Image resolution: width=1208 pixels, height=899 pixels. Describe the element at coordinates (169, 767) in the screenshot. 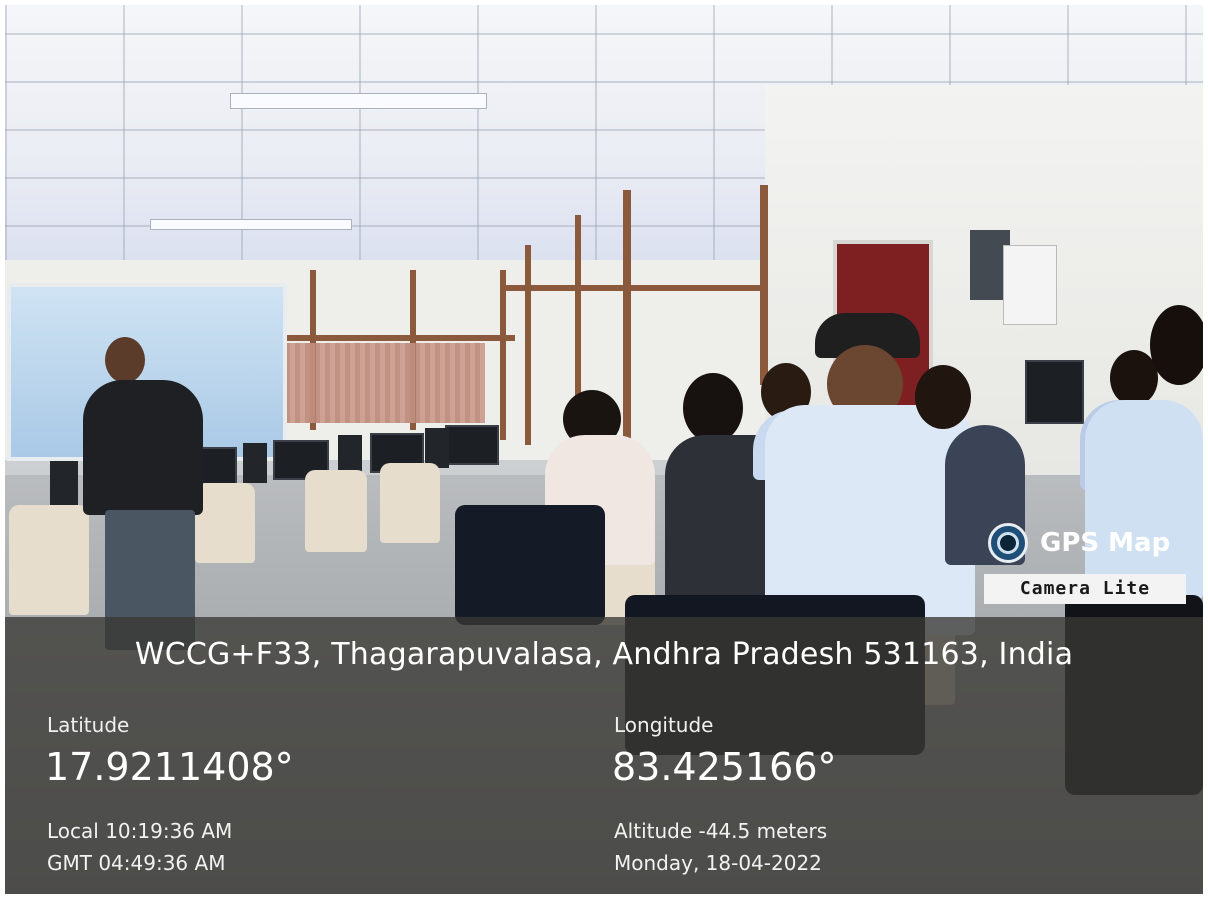

I see `latitude-value: 17.9211408°` at that location.